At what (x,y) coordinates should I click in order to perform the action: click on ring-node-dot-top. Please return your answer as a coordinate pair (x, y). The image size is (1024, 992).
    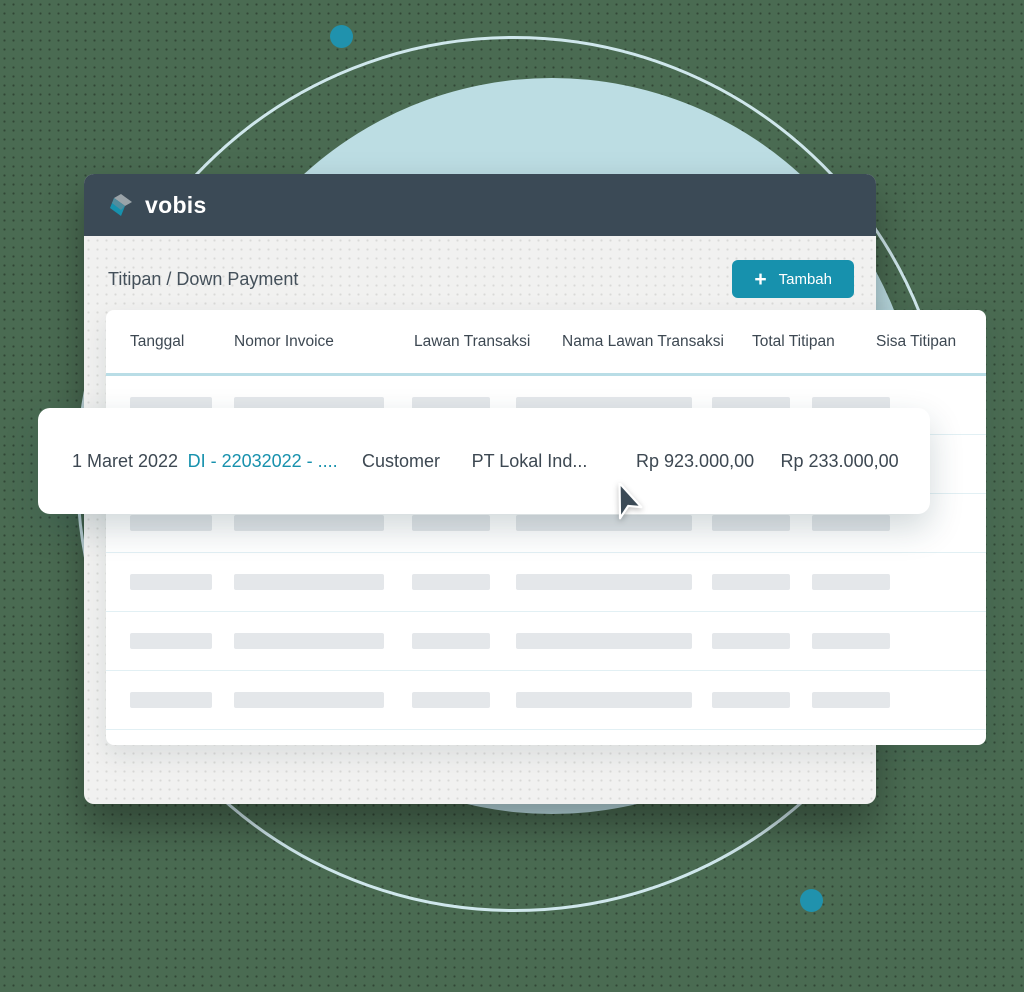
    Looking at the image, I should click on (341, 36).